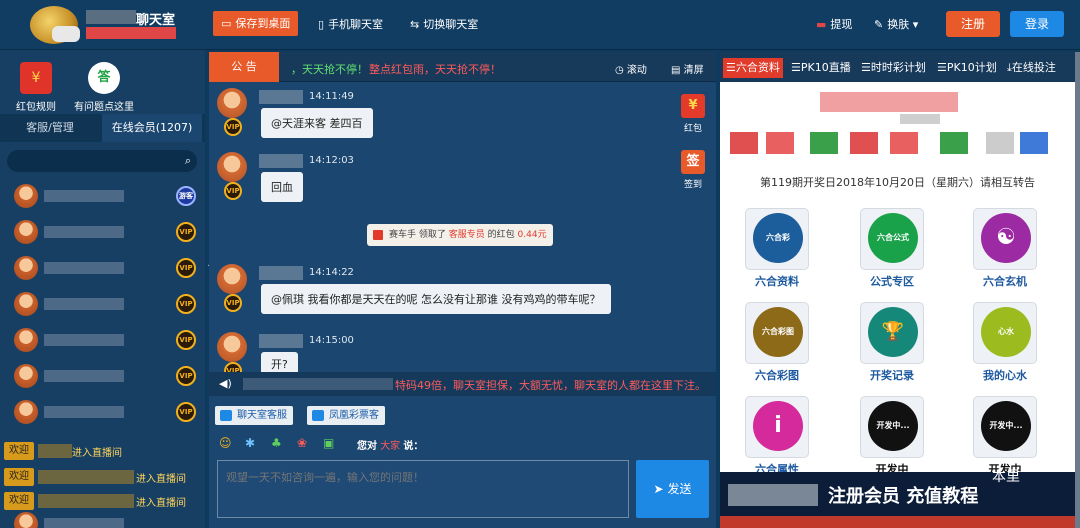  Describe the element at coordinates (460, 235) in the screenshot. I see `redpacket-notice: 赛车手 领取了 客服专员 的红包 0.44元` at that location.